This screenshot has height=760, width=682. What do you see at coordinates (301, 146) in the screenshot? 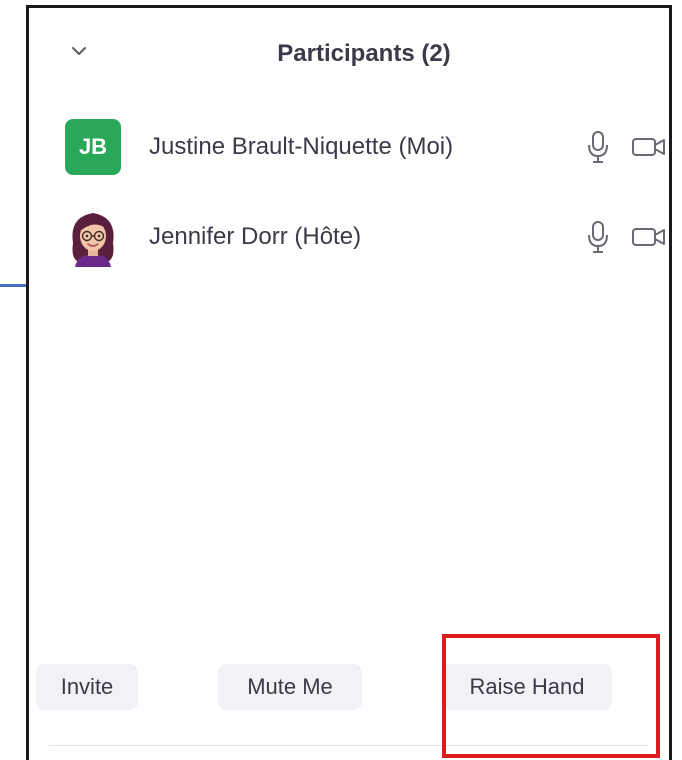
I see `participant-name: Justine Brault-Niquette (Moi)` at bounding box center [301, 146].